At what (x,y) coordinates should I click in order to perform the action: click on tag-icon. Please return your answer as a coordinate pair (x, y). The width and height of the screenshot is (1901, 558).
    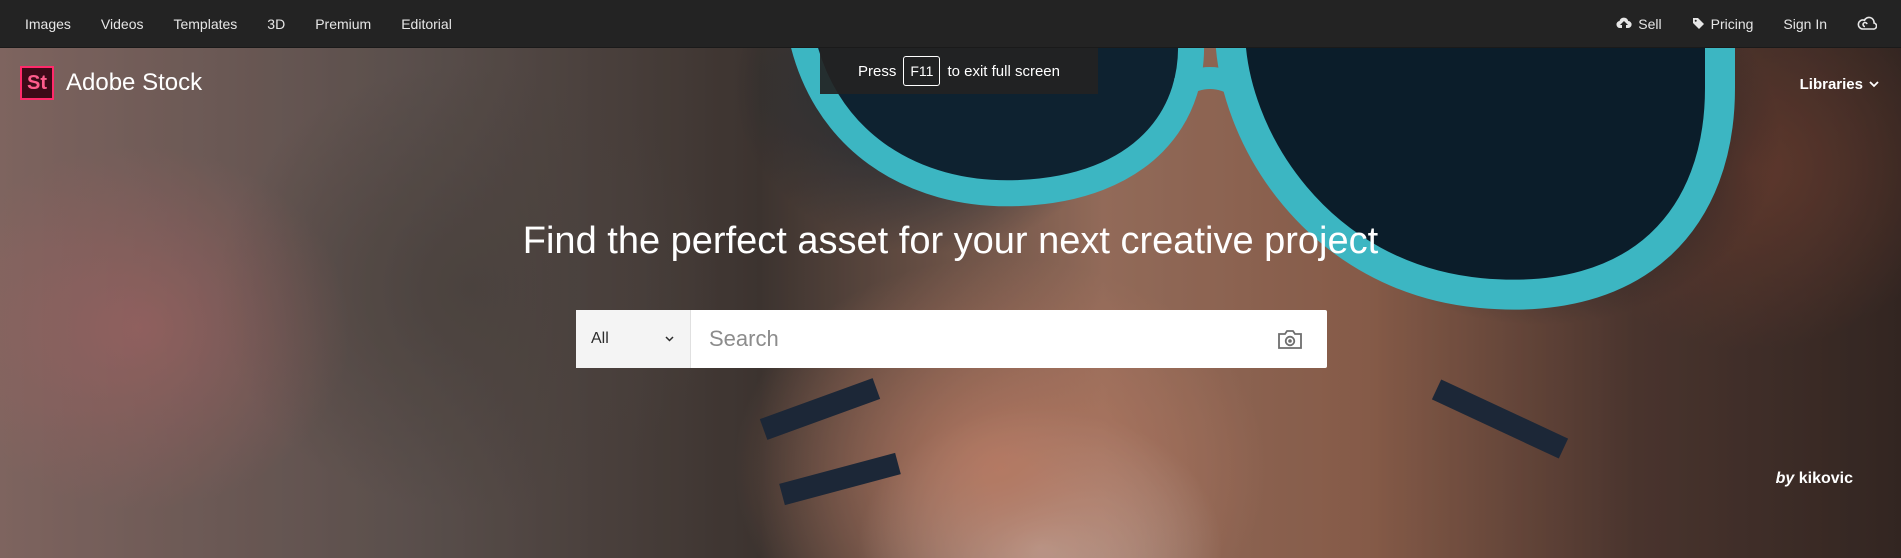
    Looking at the image, I should click on (1698, 23).